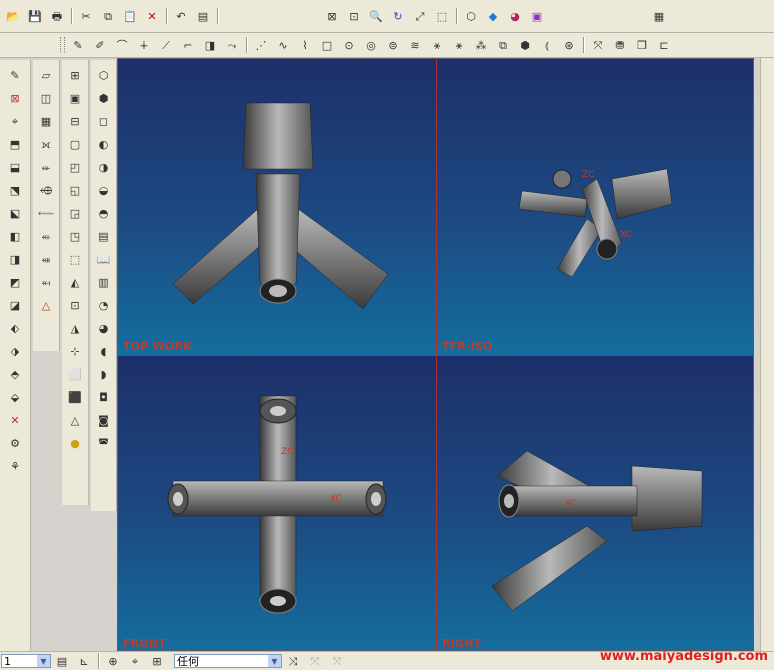 Image resolution: width=774 pixels, height=670 pixels. I want to click on explode-icon: ◳, so click(75, 236).